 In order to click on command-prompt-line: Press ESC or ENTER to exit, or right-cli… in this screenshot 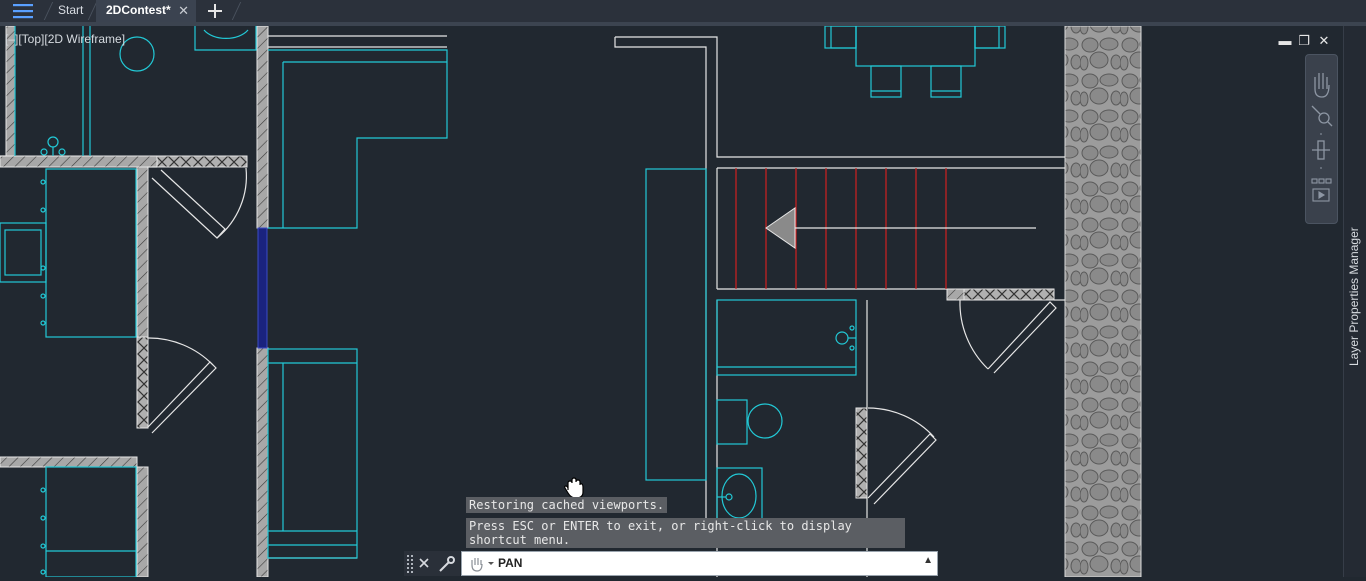, I will do `click(685, 533)`.